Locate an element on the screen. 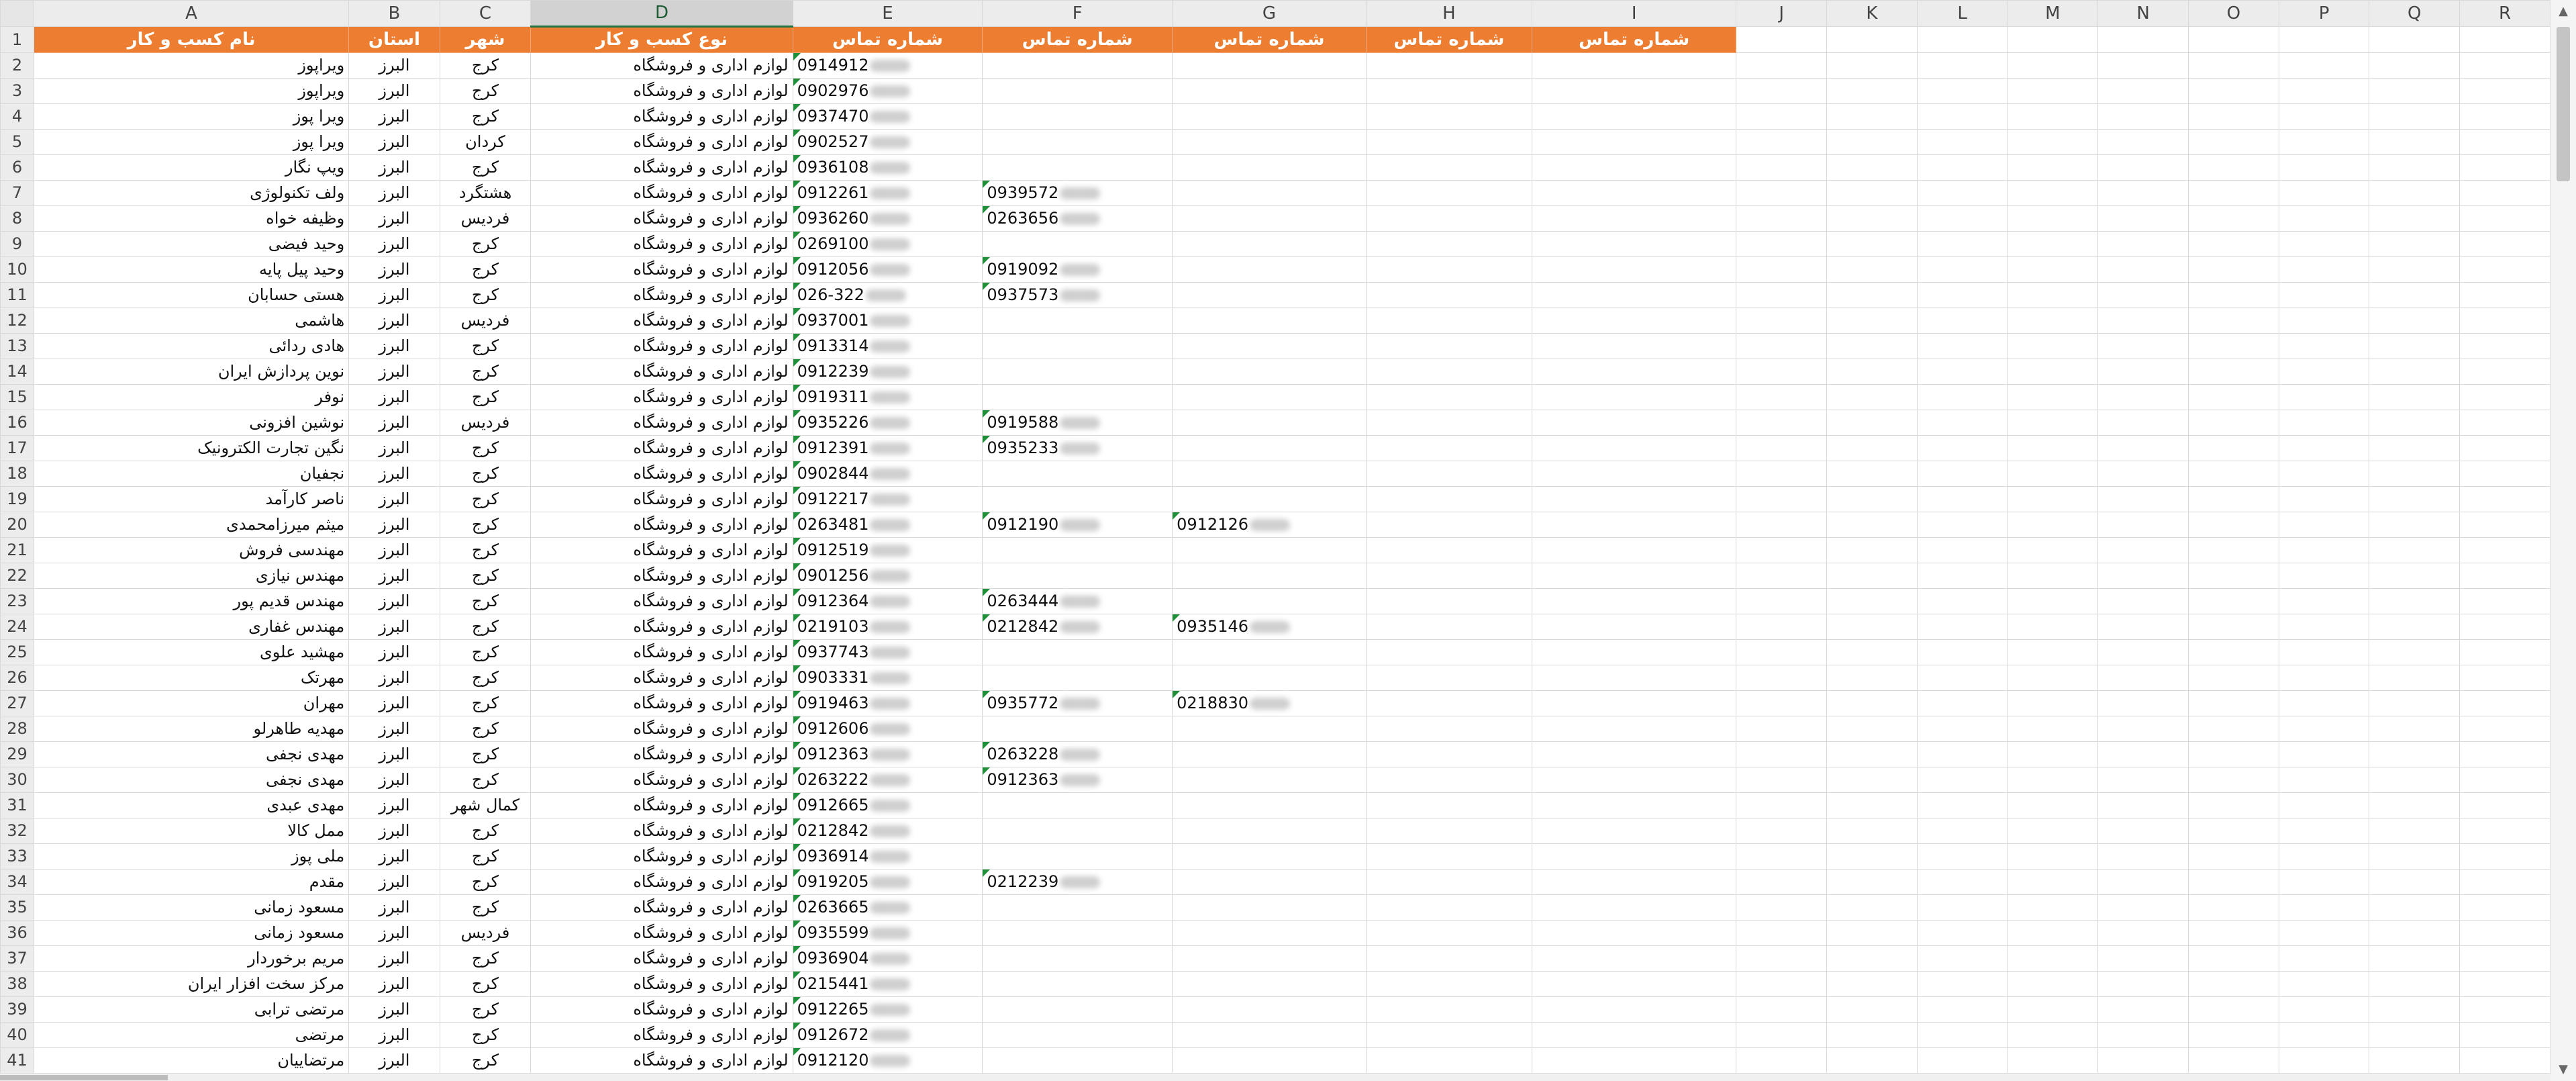 Image resolution: width=2576 pixels, height=1081 pixels. select-all-corner is located at coordinates (17, 13).